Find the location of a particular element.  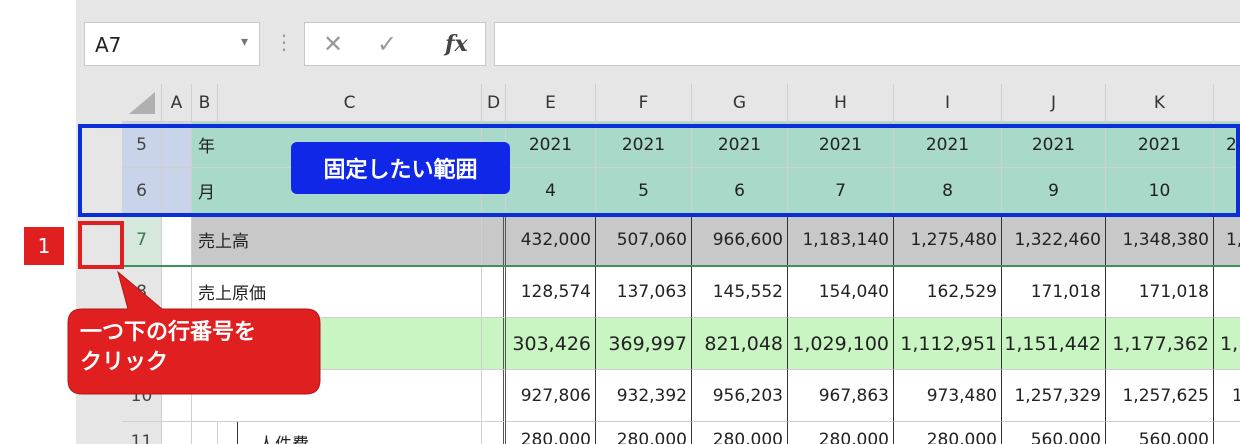

callout-text: 一つ下の行番号を クリック is located at coordinates (198, 348).